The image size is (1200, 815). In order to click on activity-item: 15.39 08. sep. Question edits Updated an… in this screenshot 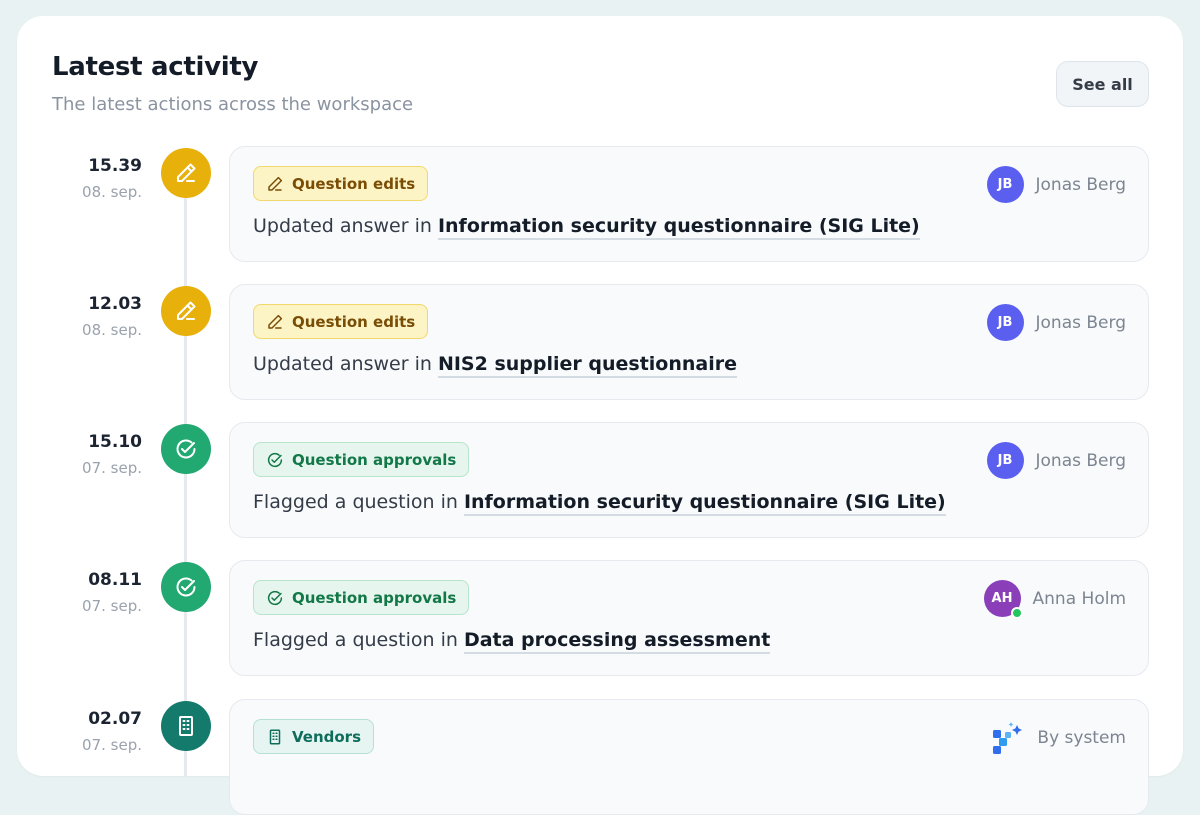, I will do `click(600, 204)`.